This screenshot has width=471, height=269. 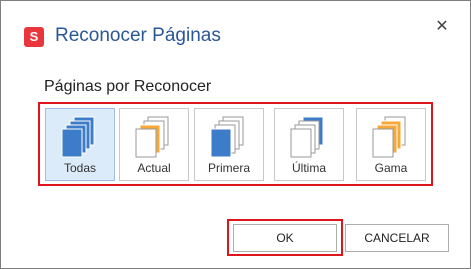 I want to click on last-page-icon, so click(x=307, y=137).